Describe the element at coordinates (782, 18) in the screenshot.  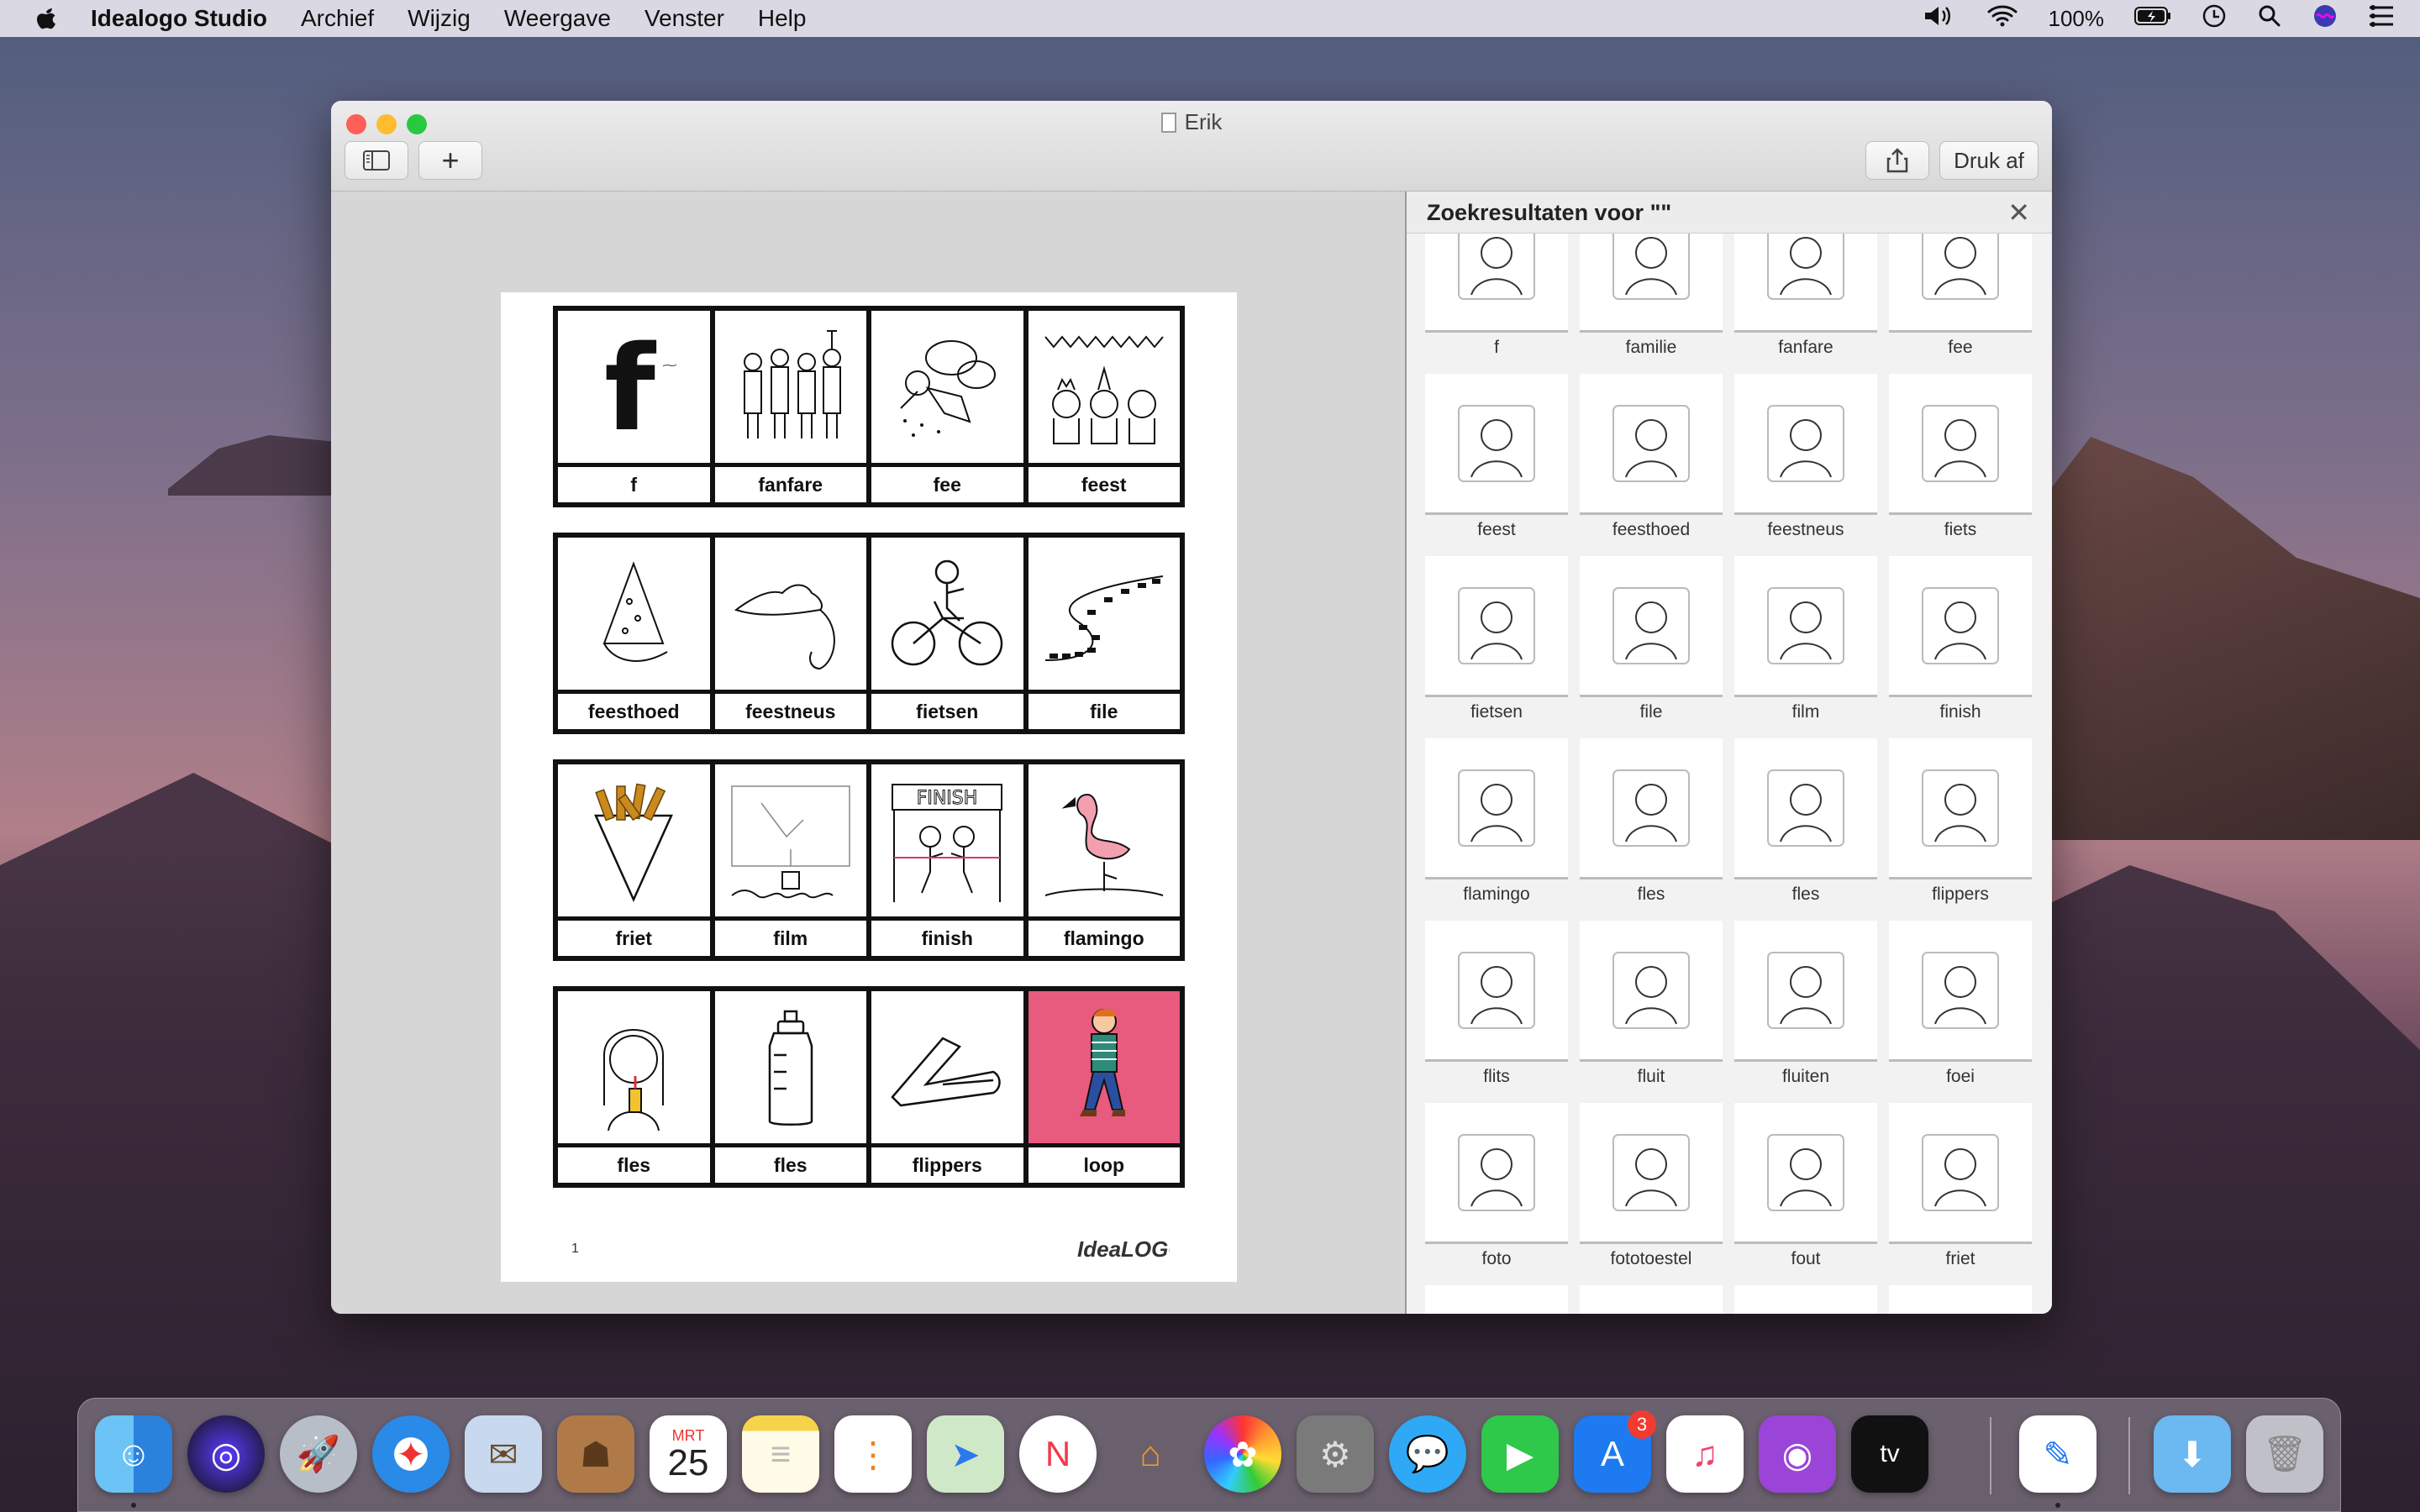
I see `menu-help: Help` at that location.